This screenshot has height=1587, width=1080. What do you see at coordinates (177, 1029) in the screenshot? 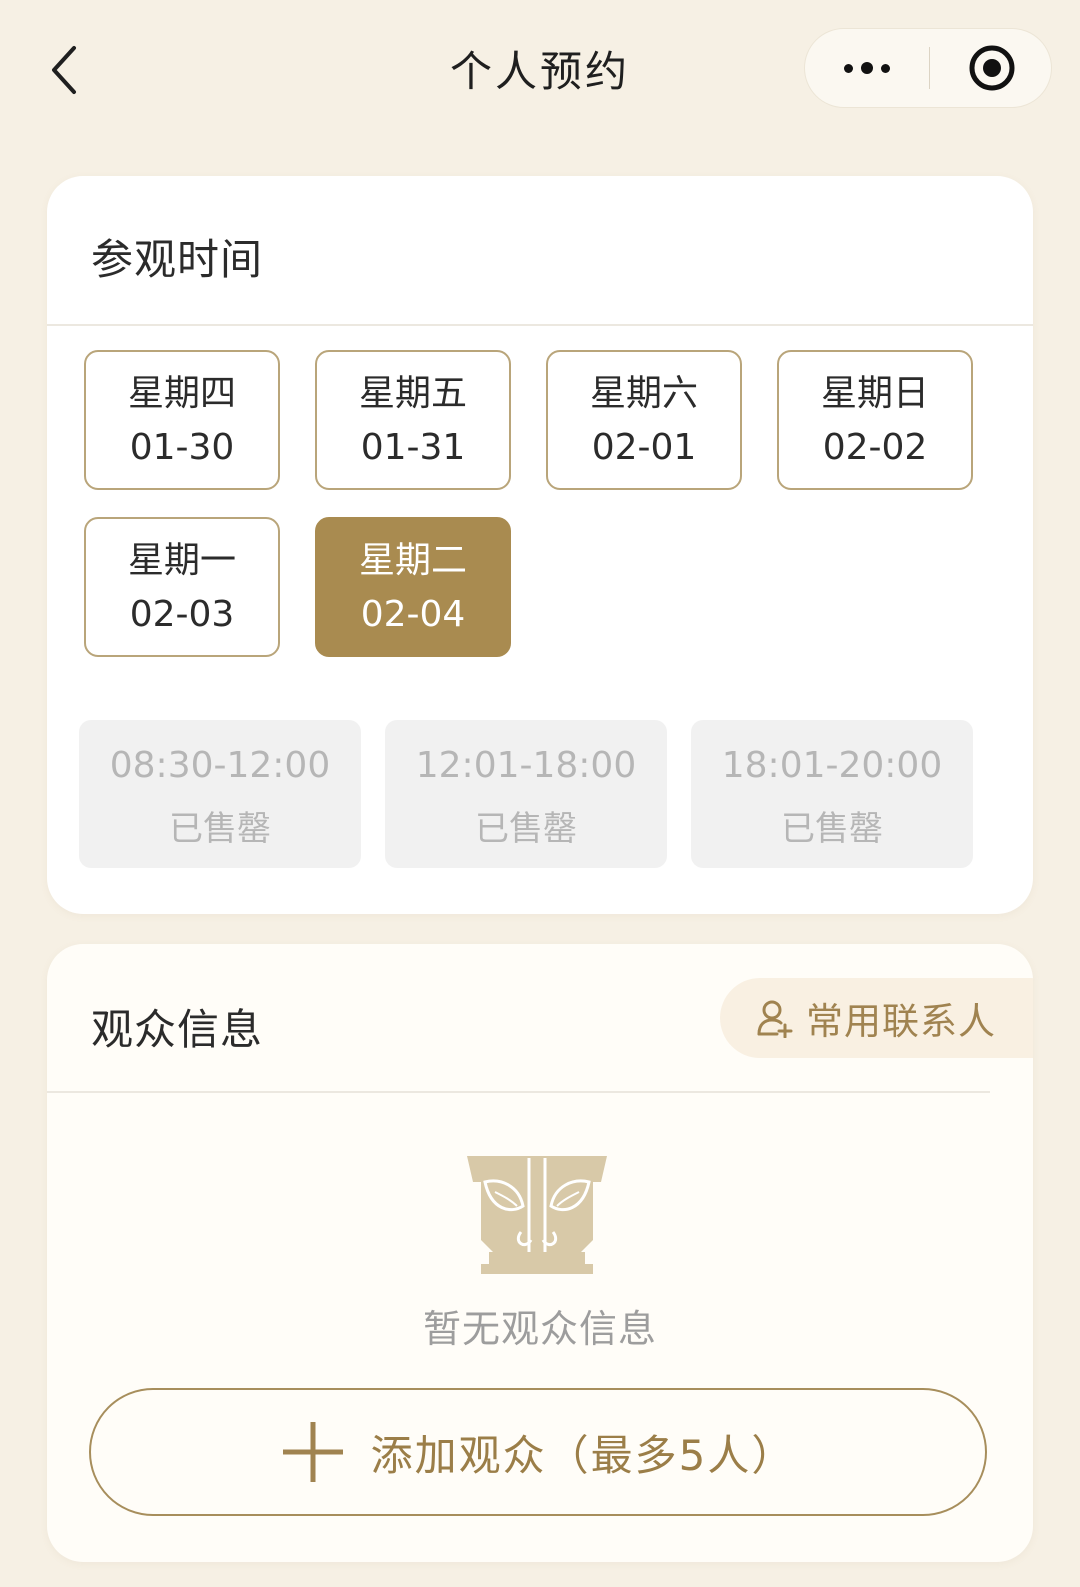
I see `visitor-info-title: 观众信息` at bounding box center [177, 1029].